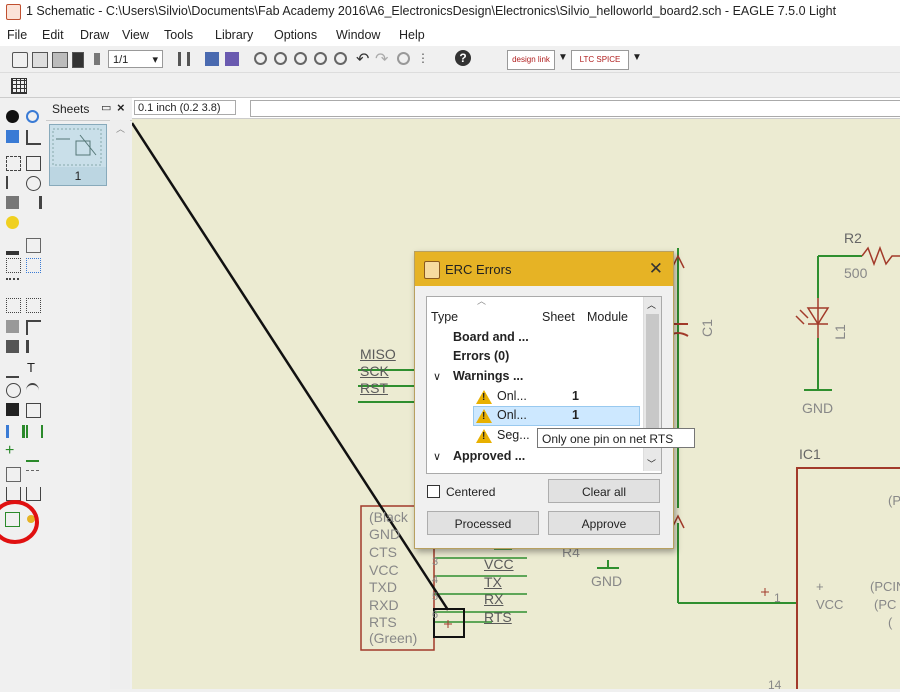 The image size is (900, 692). What do you see at coordinates (15, 431) in the screenshot?
I see `bus-icon` at bounding box center [15, 431].